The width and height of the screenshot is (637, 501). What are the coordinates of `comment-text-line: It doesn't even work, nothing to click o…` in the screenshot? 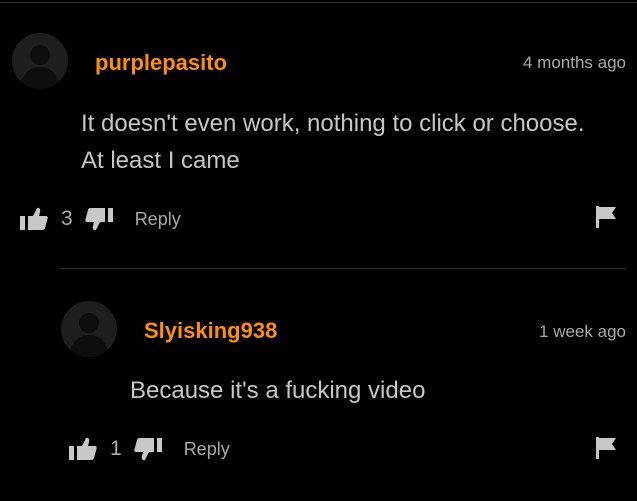 It's located at (333, 123).